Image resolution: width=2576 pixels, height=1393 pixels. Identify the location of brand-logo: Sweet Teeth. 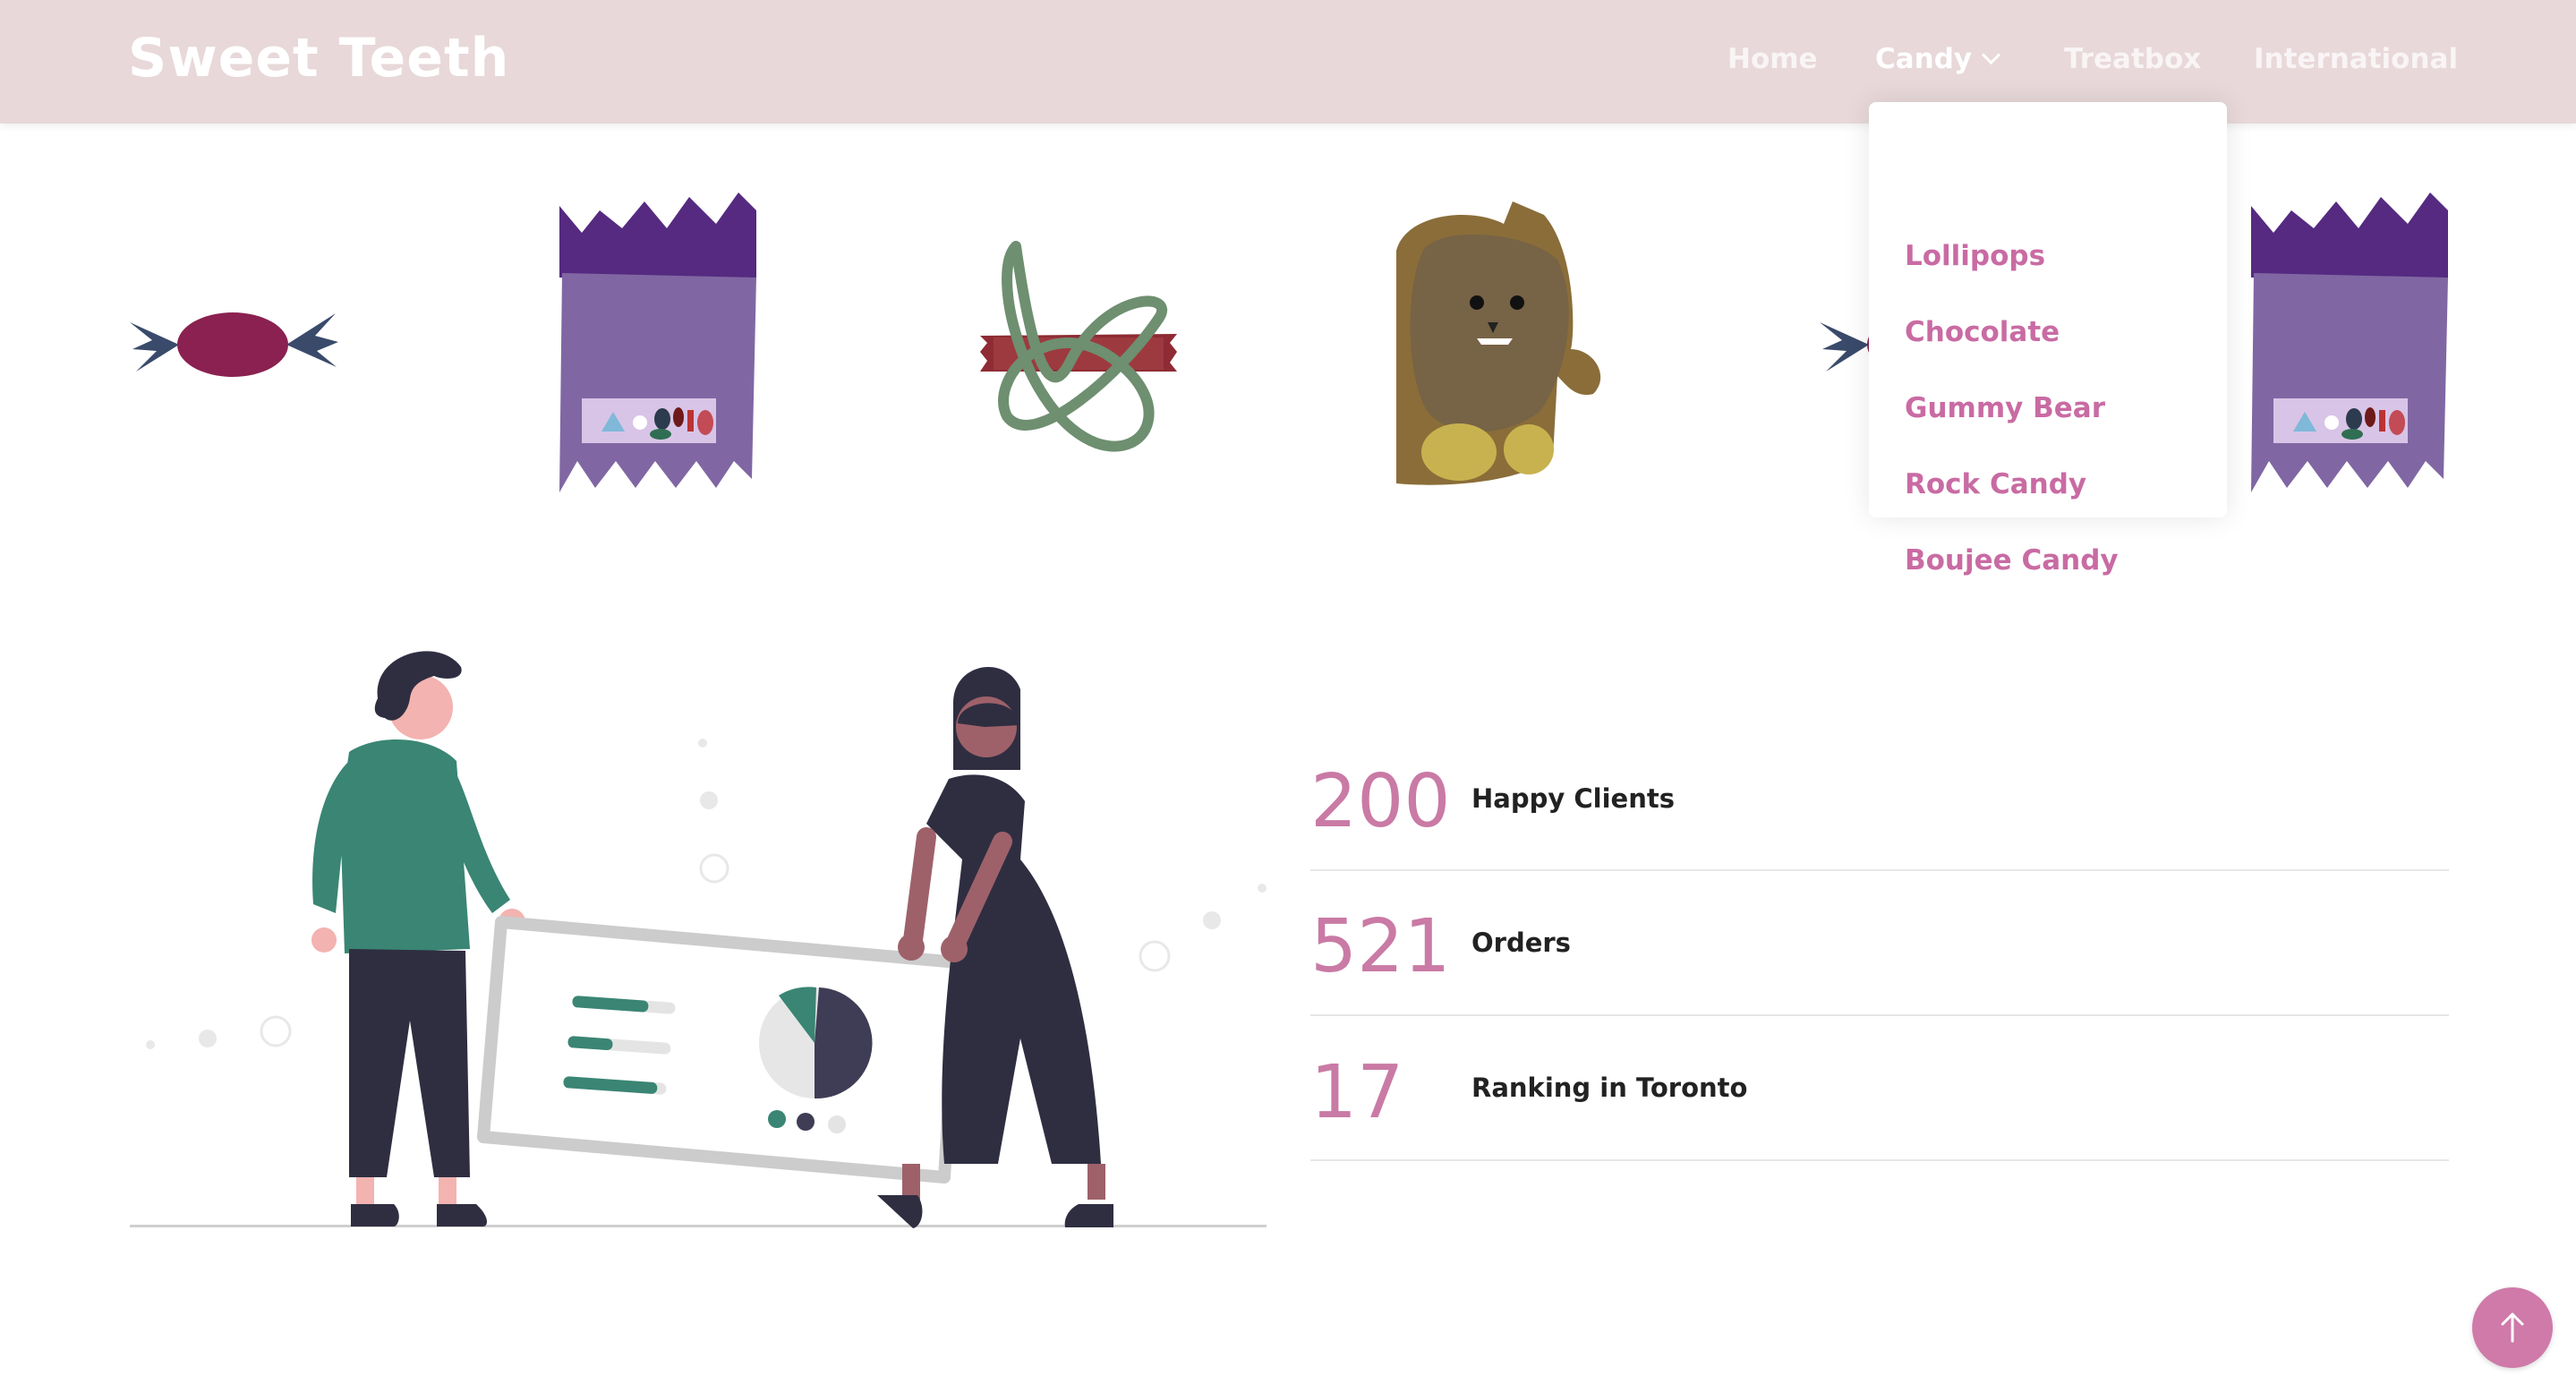
(318, 59).